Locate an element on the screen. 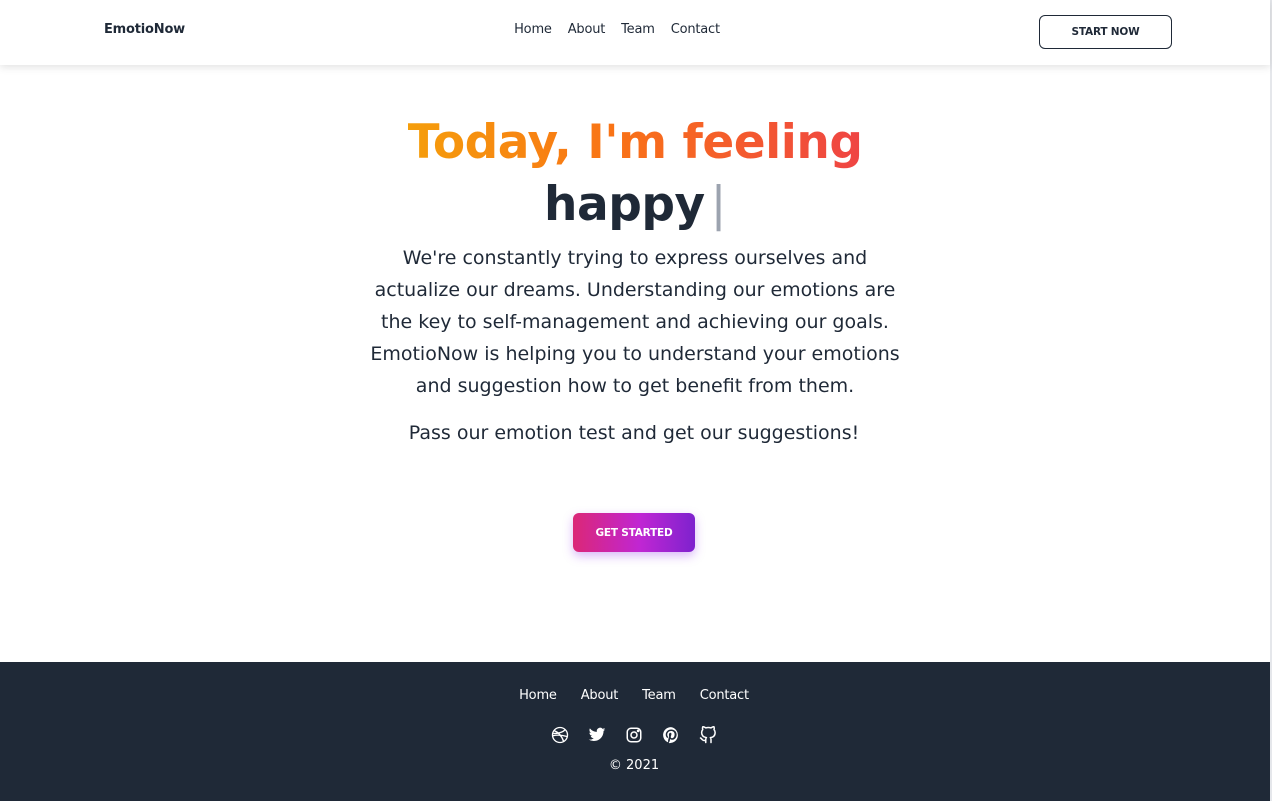 This screenshot has width=1272, height=801. twitter-icon is located at coordinates (597, 734).